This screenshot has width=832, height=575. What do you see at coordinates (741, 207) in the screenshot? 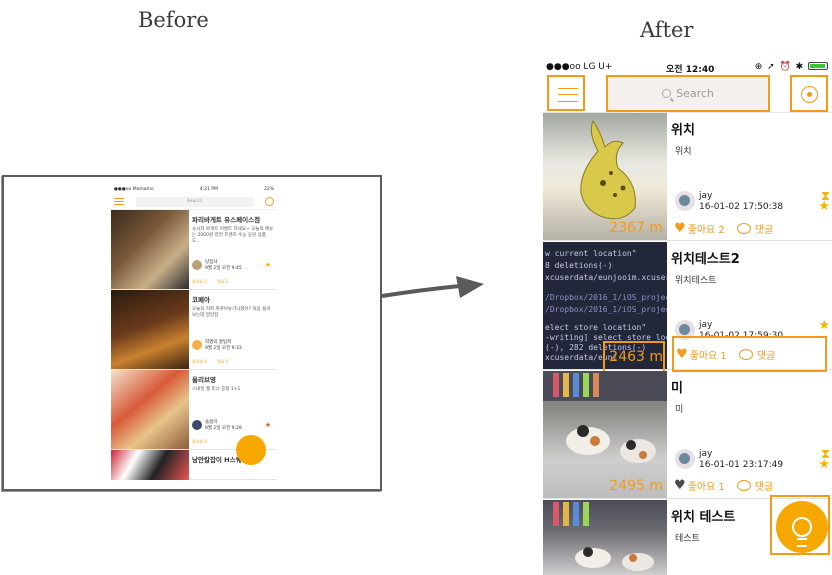
I see `post-datetime: 16-01-02 17:50:38` at bounding box center [741, 207].